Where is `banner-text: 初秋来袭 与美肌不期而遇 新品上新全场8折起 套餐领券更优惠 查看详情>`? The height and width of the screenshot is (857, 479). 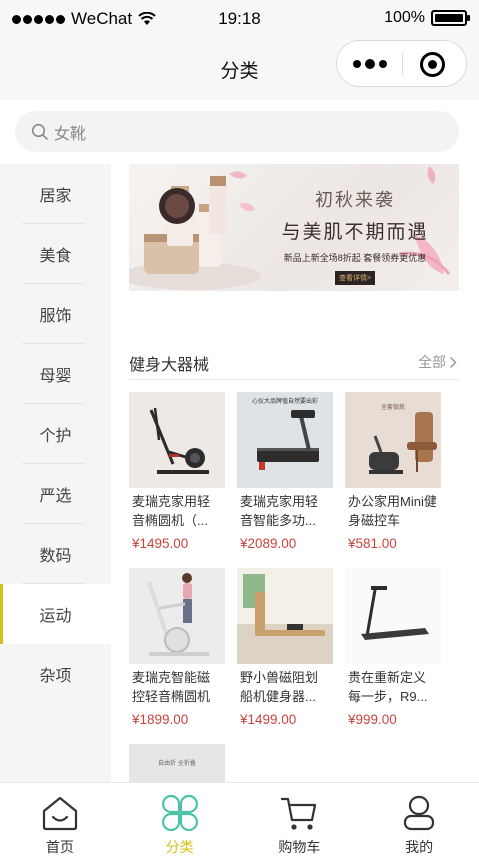
banner-text: 初秋来袭 与美肌不期而遇 新品上新全场8折起 套餐领券更优惠 查看详情> is located at coordinates (355, 235).